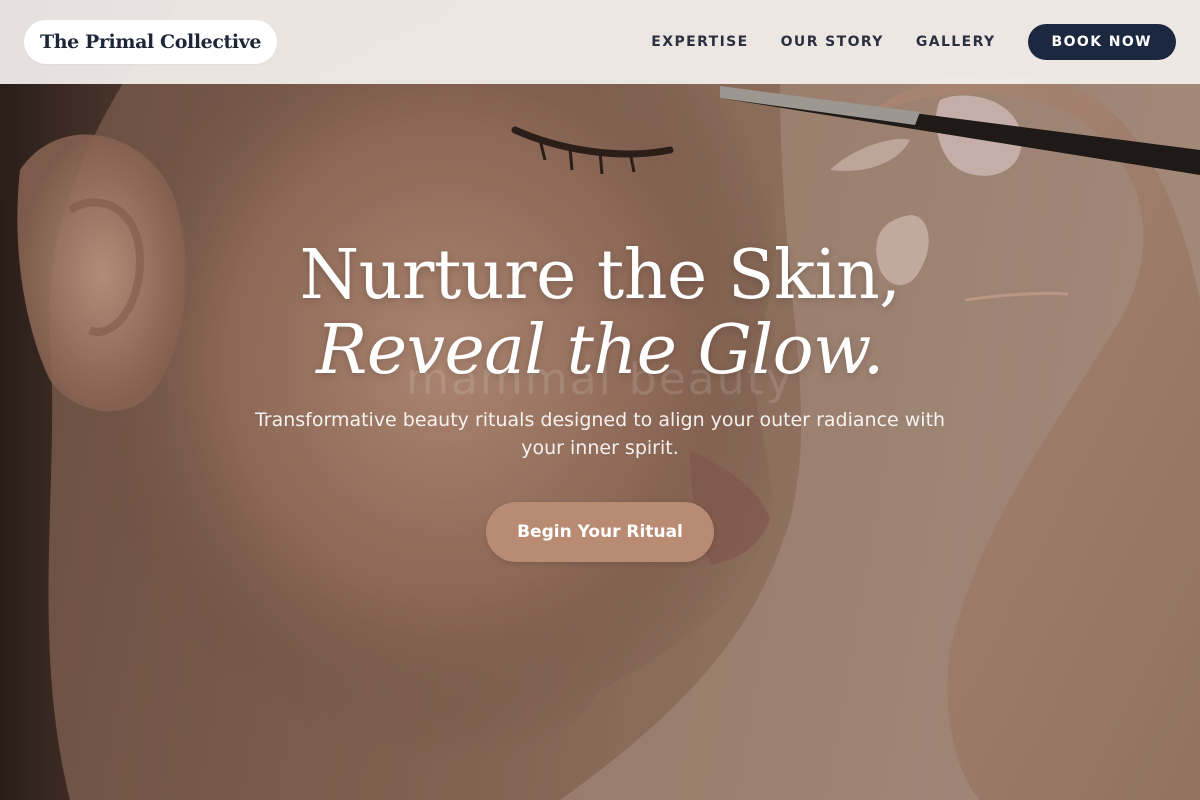 The height and width of the screenshot is (800, 1200). I want to click on nav-link-gallery: GALLERY, so click(956, 42).